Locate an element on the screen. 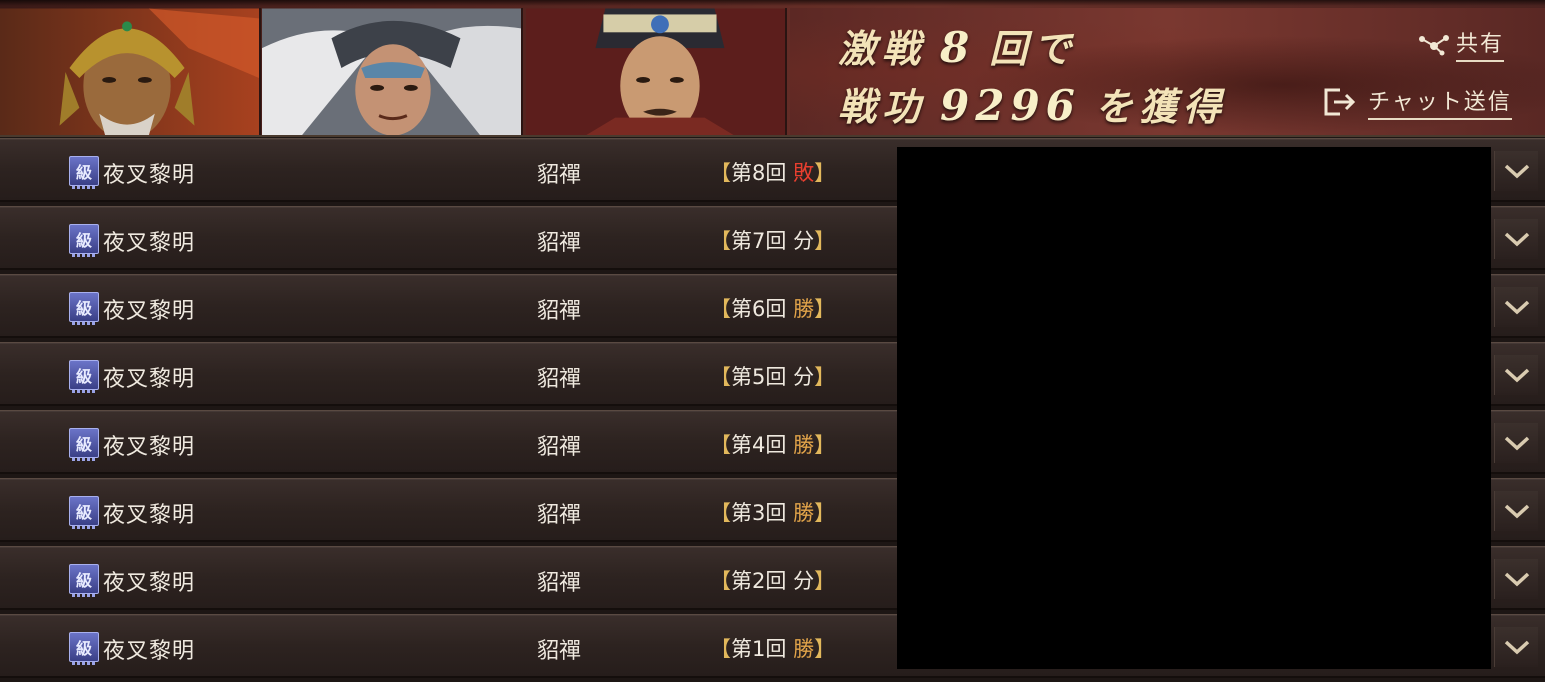 The height and width of the screenshot is (682, 1545). send-to-chat-button: チャット送信 is located at coordinates (1417, 102).